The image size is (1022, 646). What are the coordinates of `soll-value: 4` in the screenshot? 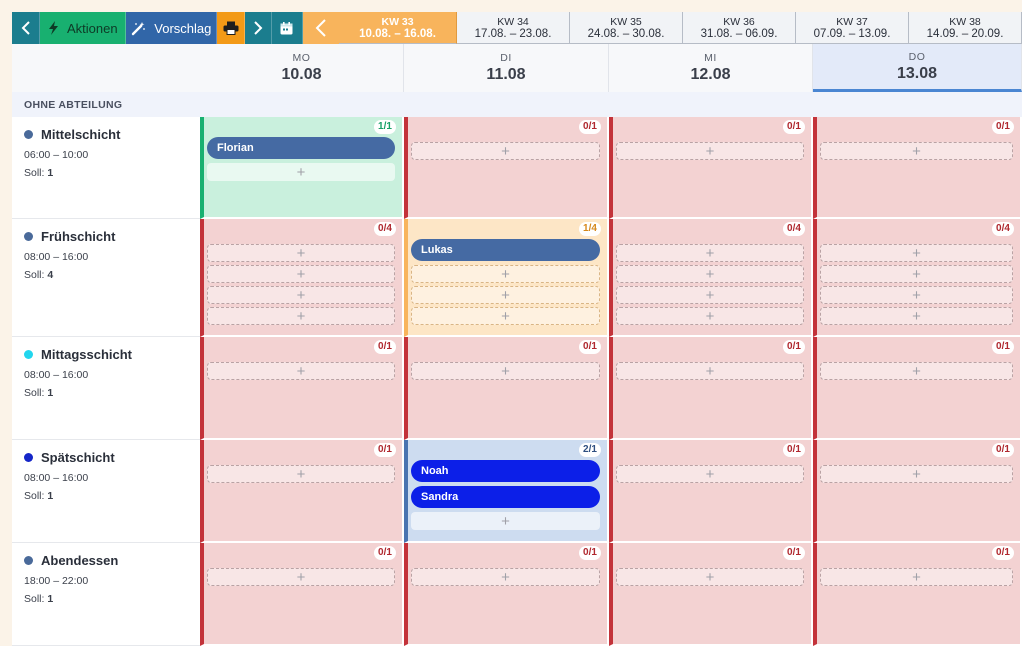 It's located at (50, 275).